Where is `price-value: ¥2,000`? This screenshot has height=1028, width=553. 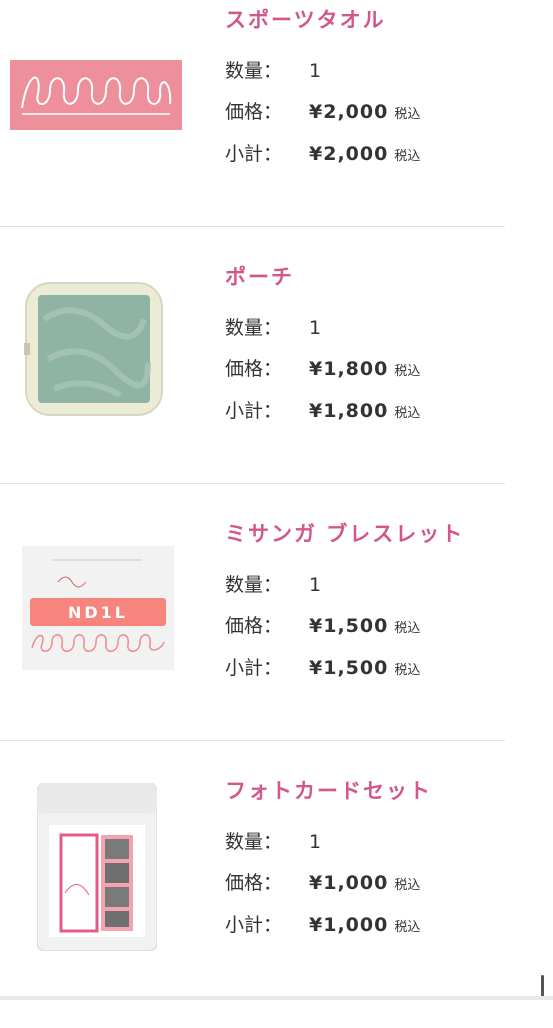 price-value: ¥2,000 is located at coordinates (349, 112).